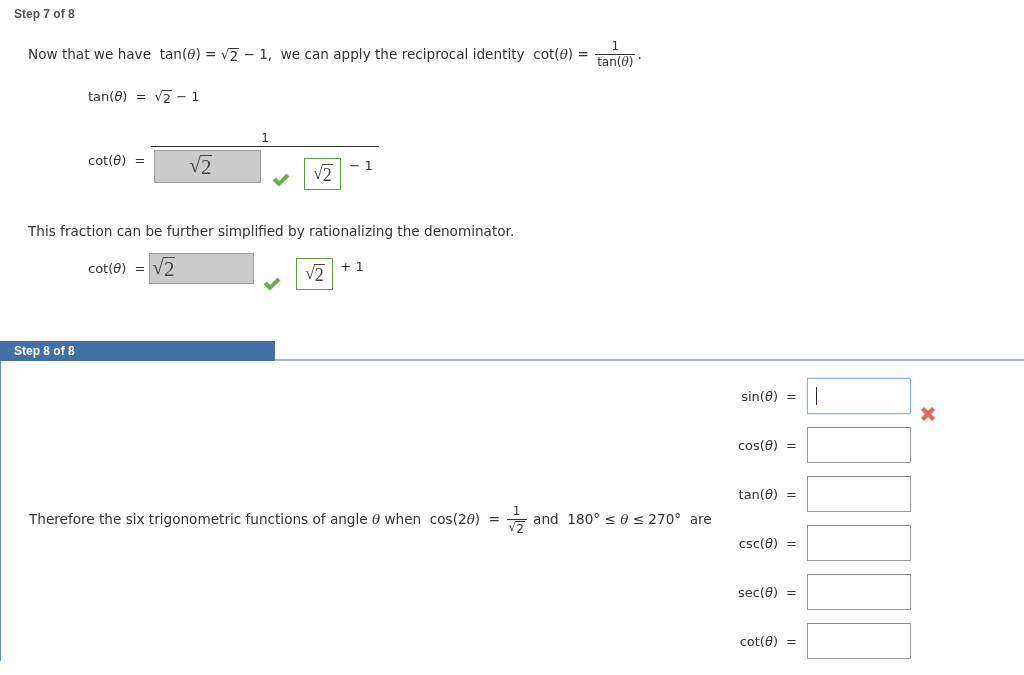 Image resolution: width=1024 pixels, height=675 pixels. I want to click on text-cursor-icon, so click(816, 396).